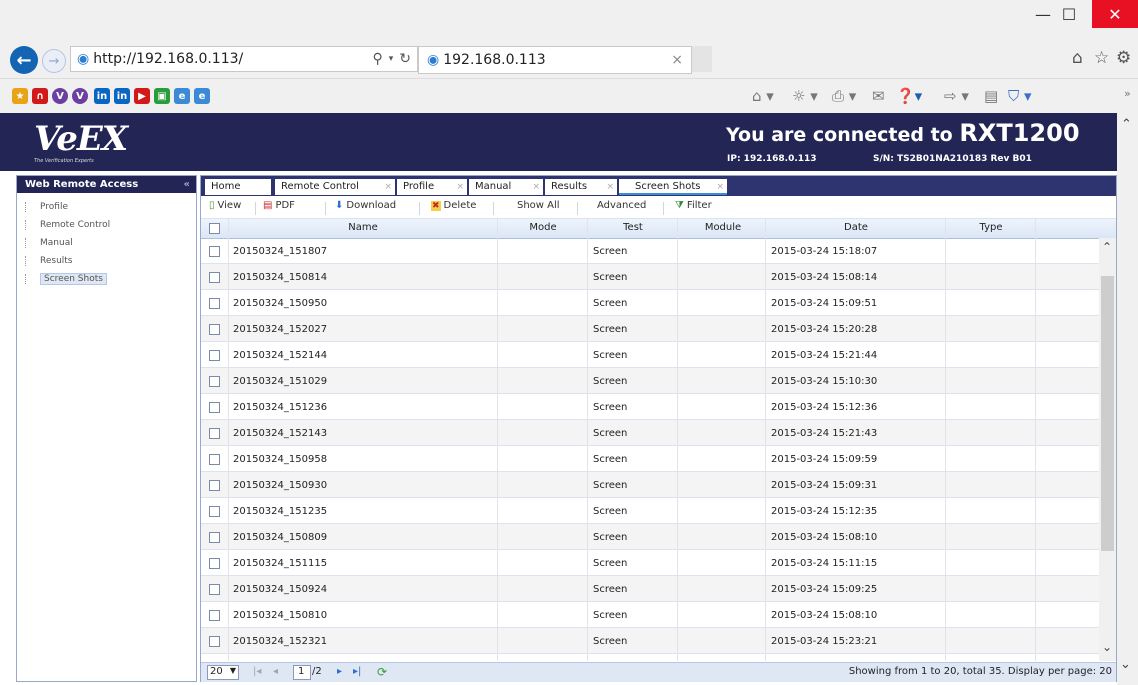 The height and width of the screenshot is (685, 1138). Describe the element at coordinates (49, 243) in the screenshot. I see `sidebar-item-manual: Manual` at that location.